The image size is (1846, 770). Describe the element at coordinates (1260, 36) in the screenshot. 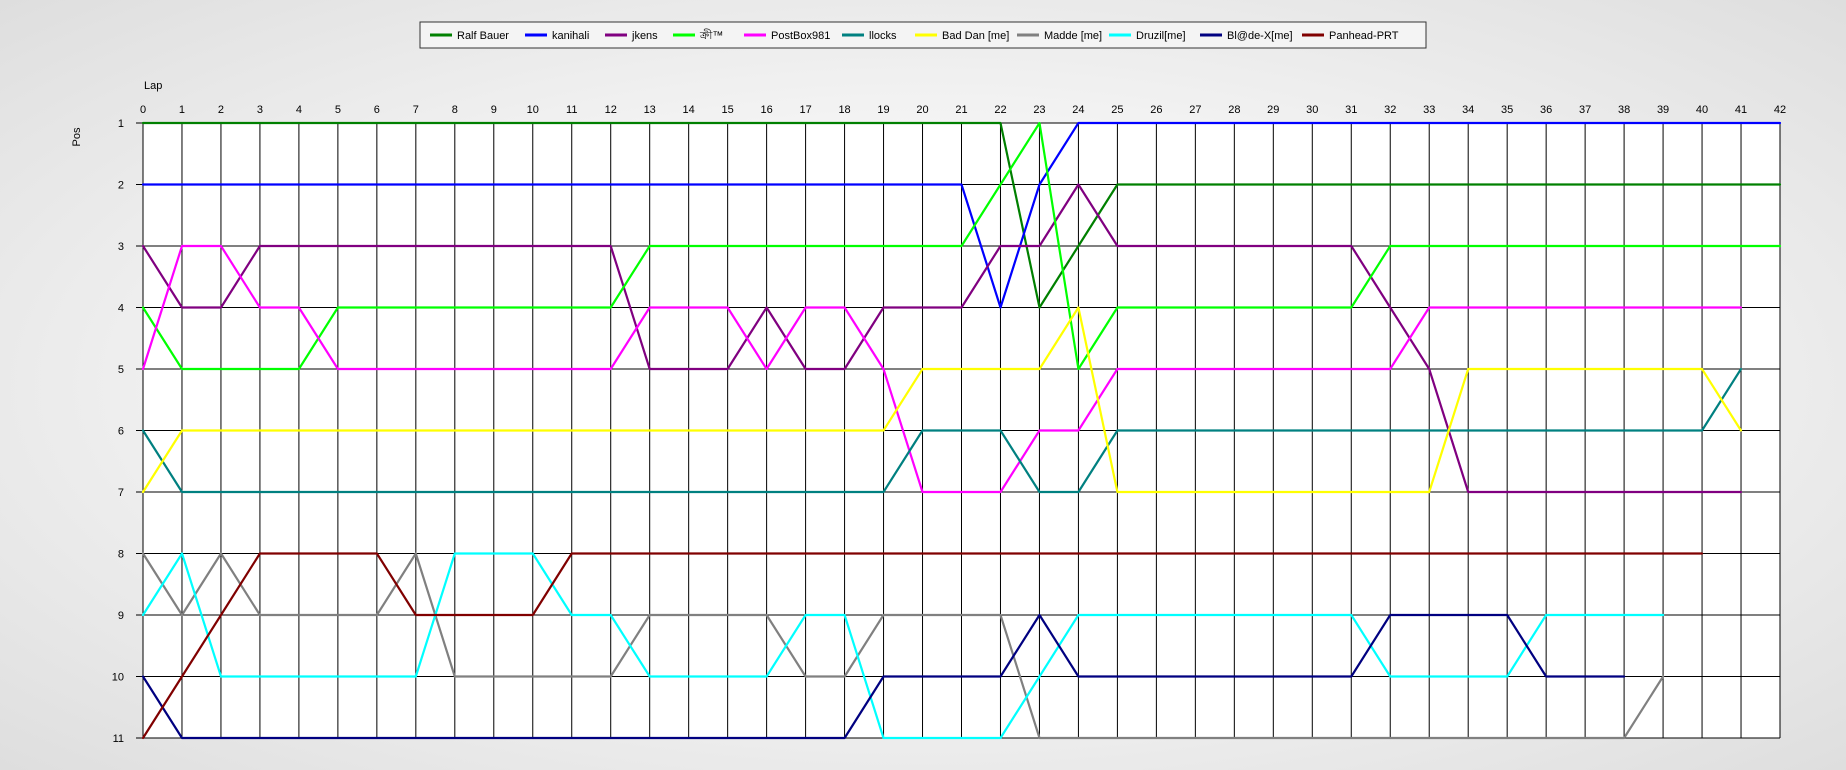

I see `legend-label: Bl@de-X[me]` at that location.